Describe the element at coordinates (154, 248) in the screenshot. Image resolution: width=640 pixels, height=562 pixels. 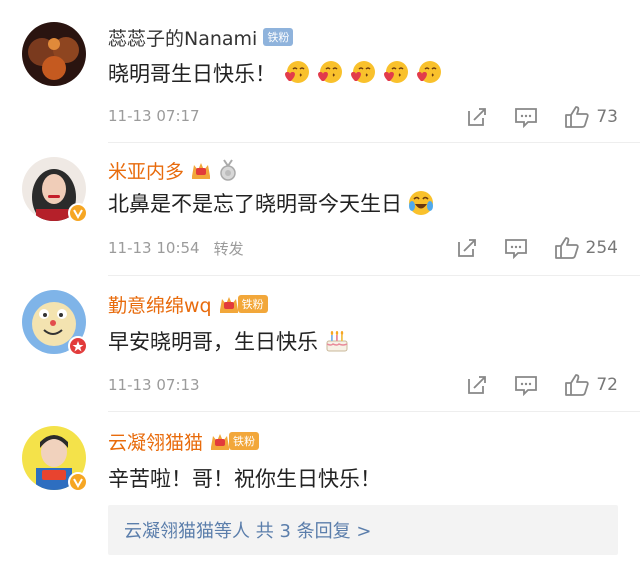
I see `timestamp: 11-13 10:54` at that location.